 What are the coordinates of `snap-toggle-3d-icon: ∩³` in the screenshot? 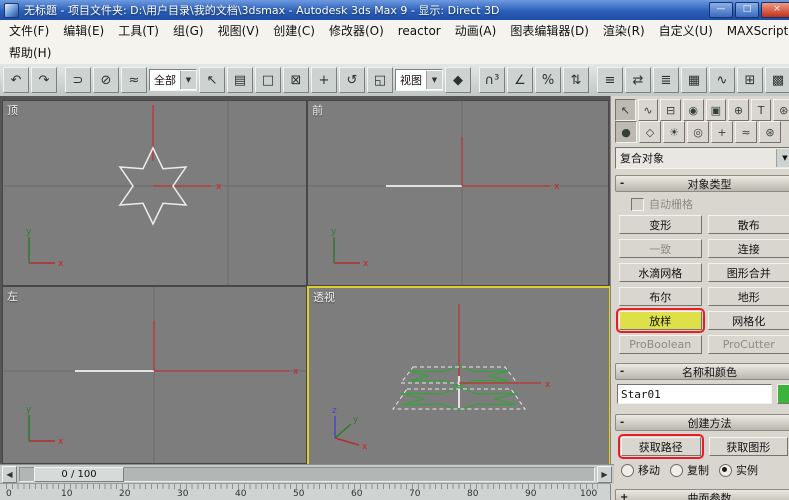 It's located at (492, 80).